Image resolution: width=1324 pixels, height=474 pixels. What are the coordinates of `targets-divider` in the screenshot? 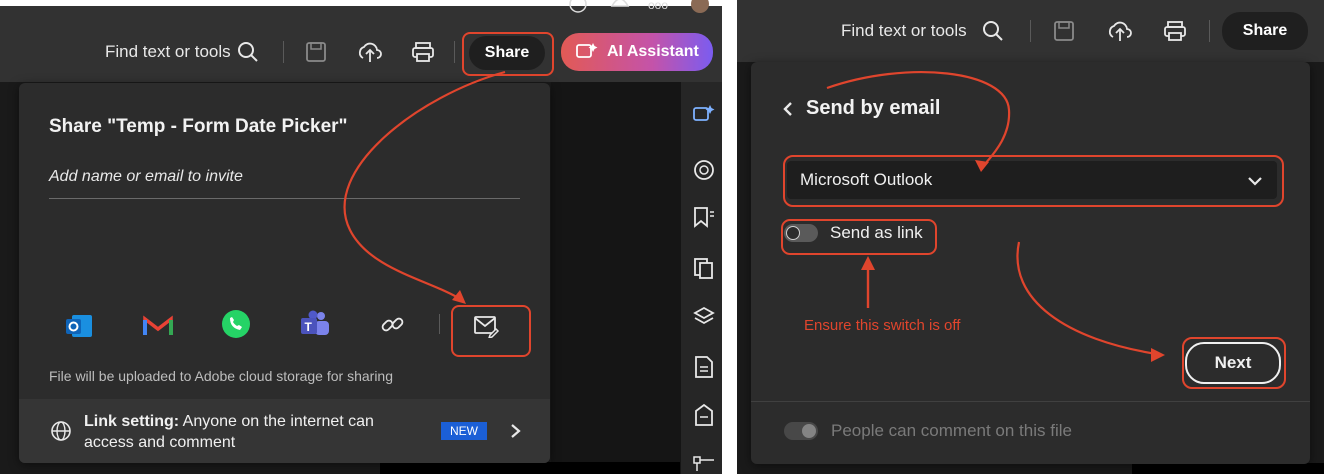 It's located at (439, 324).